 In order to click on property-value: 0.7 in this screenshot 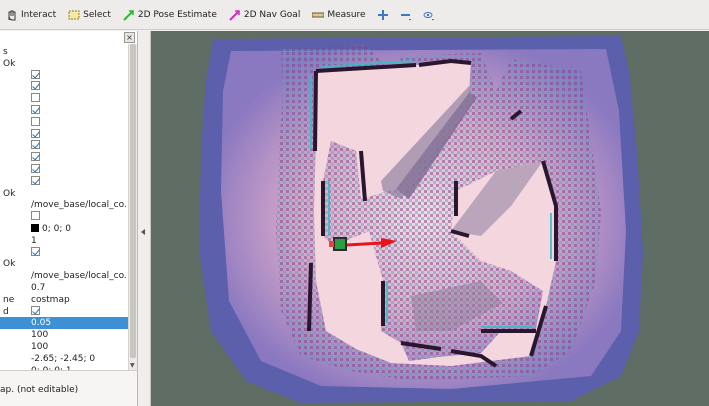, I will do `click(79, 288)`.